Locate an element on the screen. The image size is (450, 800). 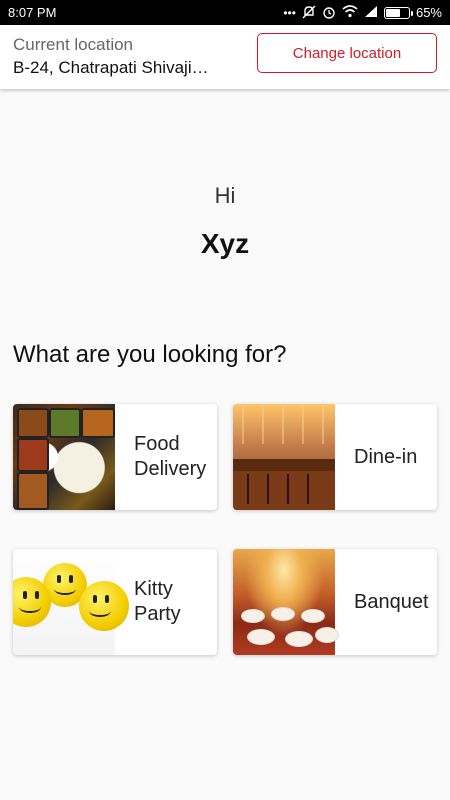
option-label-line1: Kitty is located at coordinates (153, 589).